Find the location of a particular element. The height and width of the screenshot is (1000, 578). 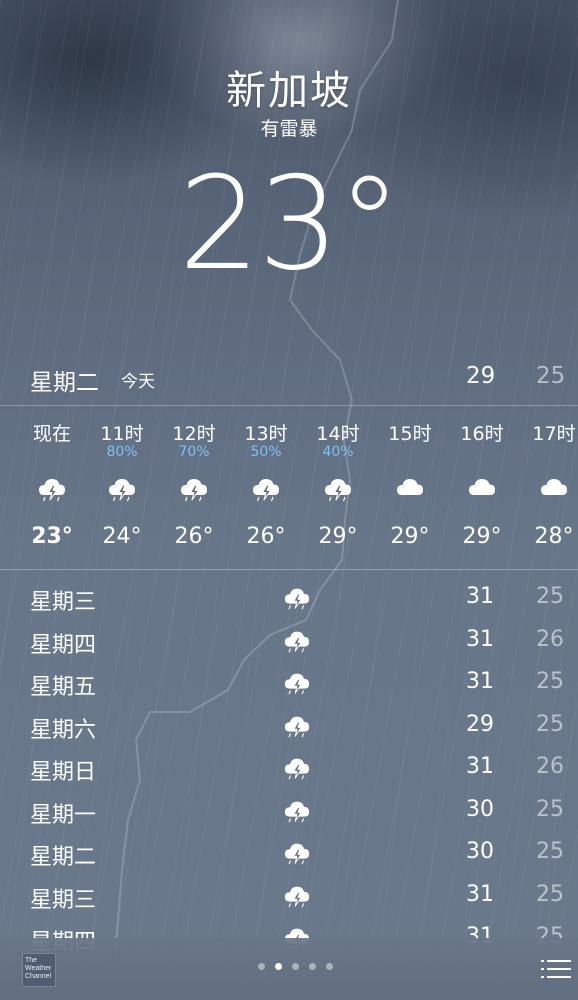

daily-row: 星期日 31 26 is located at coordinates (289, 769).